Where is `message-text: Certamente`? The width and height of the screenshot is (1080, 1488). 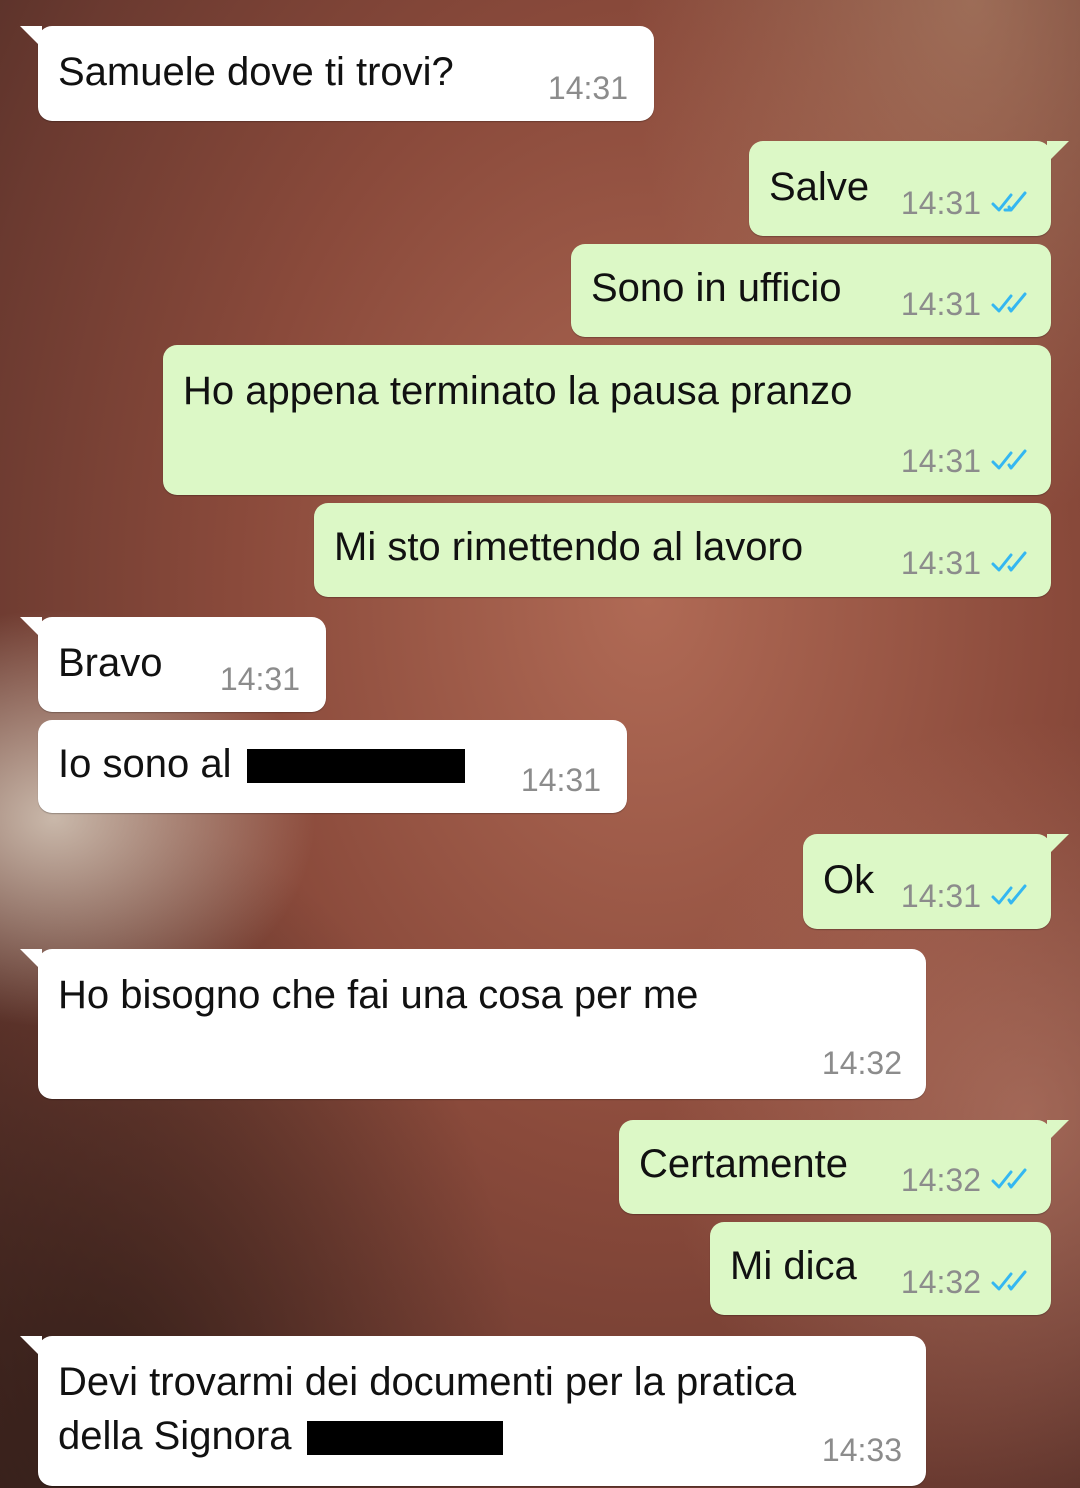 message-text: Certamente is located at coordinates (743, 1164).